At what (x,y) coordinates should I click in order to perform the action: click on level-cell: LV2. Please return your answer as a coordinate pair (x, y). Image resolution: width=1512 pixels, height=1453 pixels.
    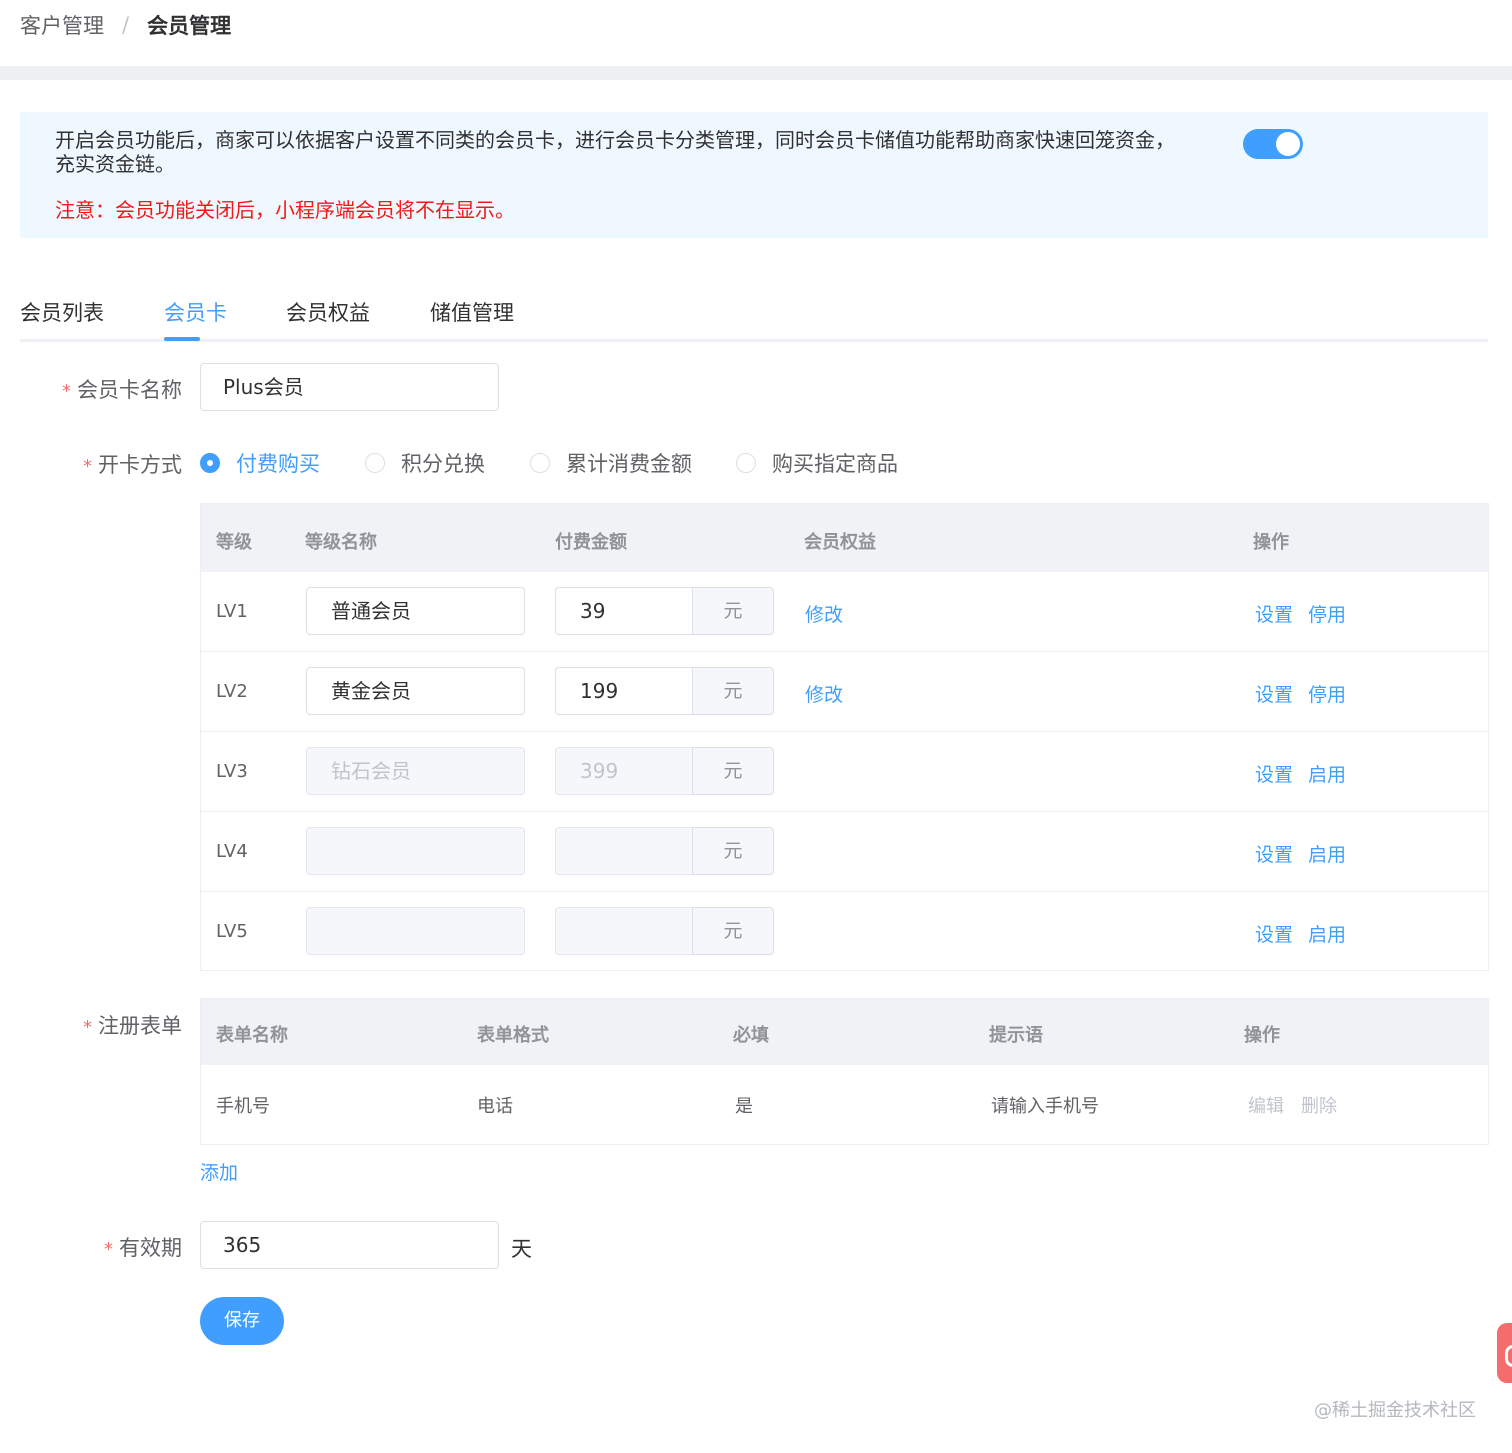
    Looking at the image, I should click on (232, 691).